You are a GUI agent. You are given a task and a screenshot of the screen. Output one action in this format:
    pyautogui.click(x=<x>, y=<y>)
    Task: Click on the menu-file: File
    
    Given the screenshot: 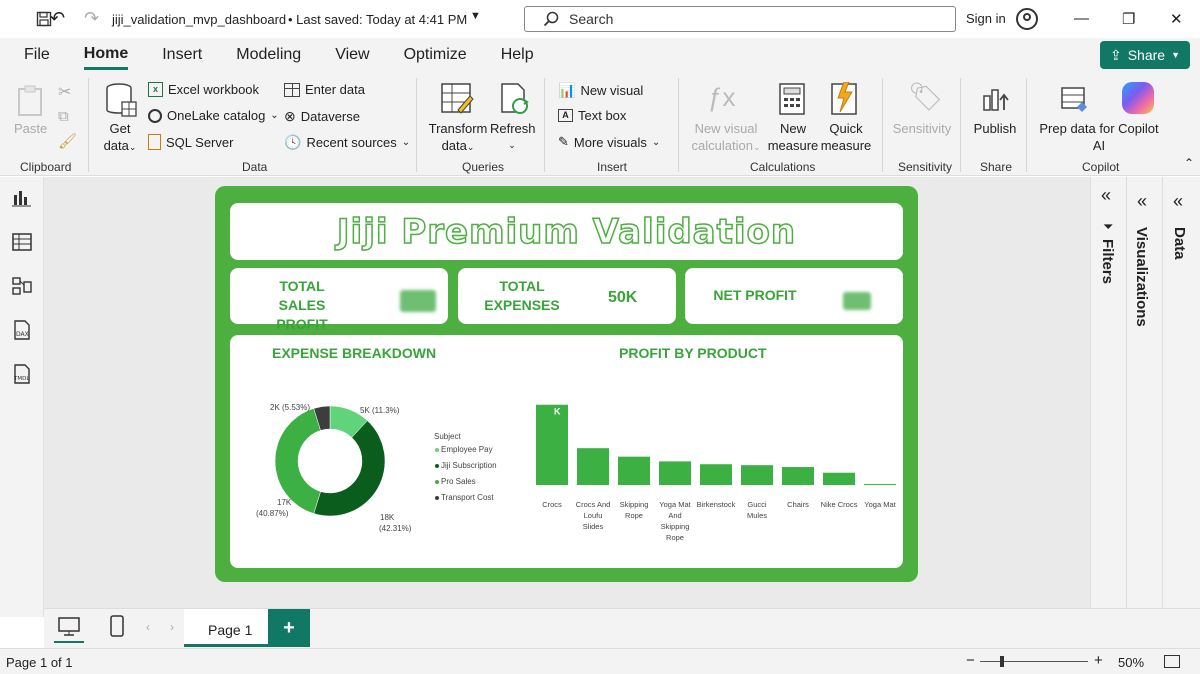 What is the action you would take?
    pyautogui.click(x=37, y=55)
    